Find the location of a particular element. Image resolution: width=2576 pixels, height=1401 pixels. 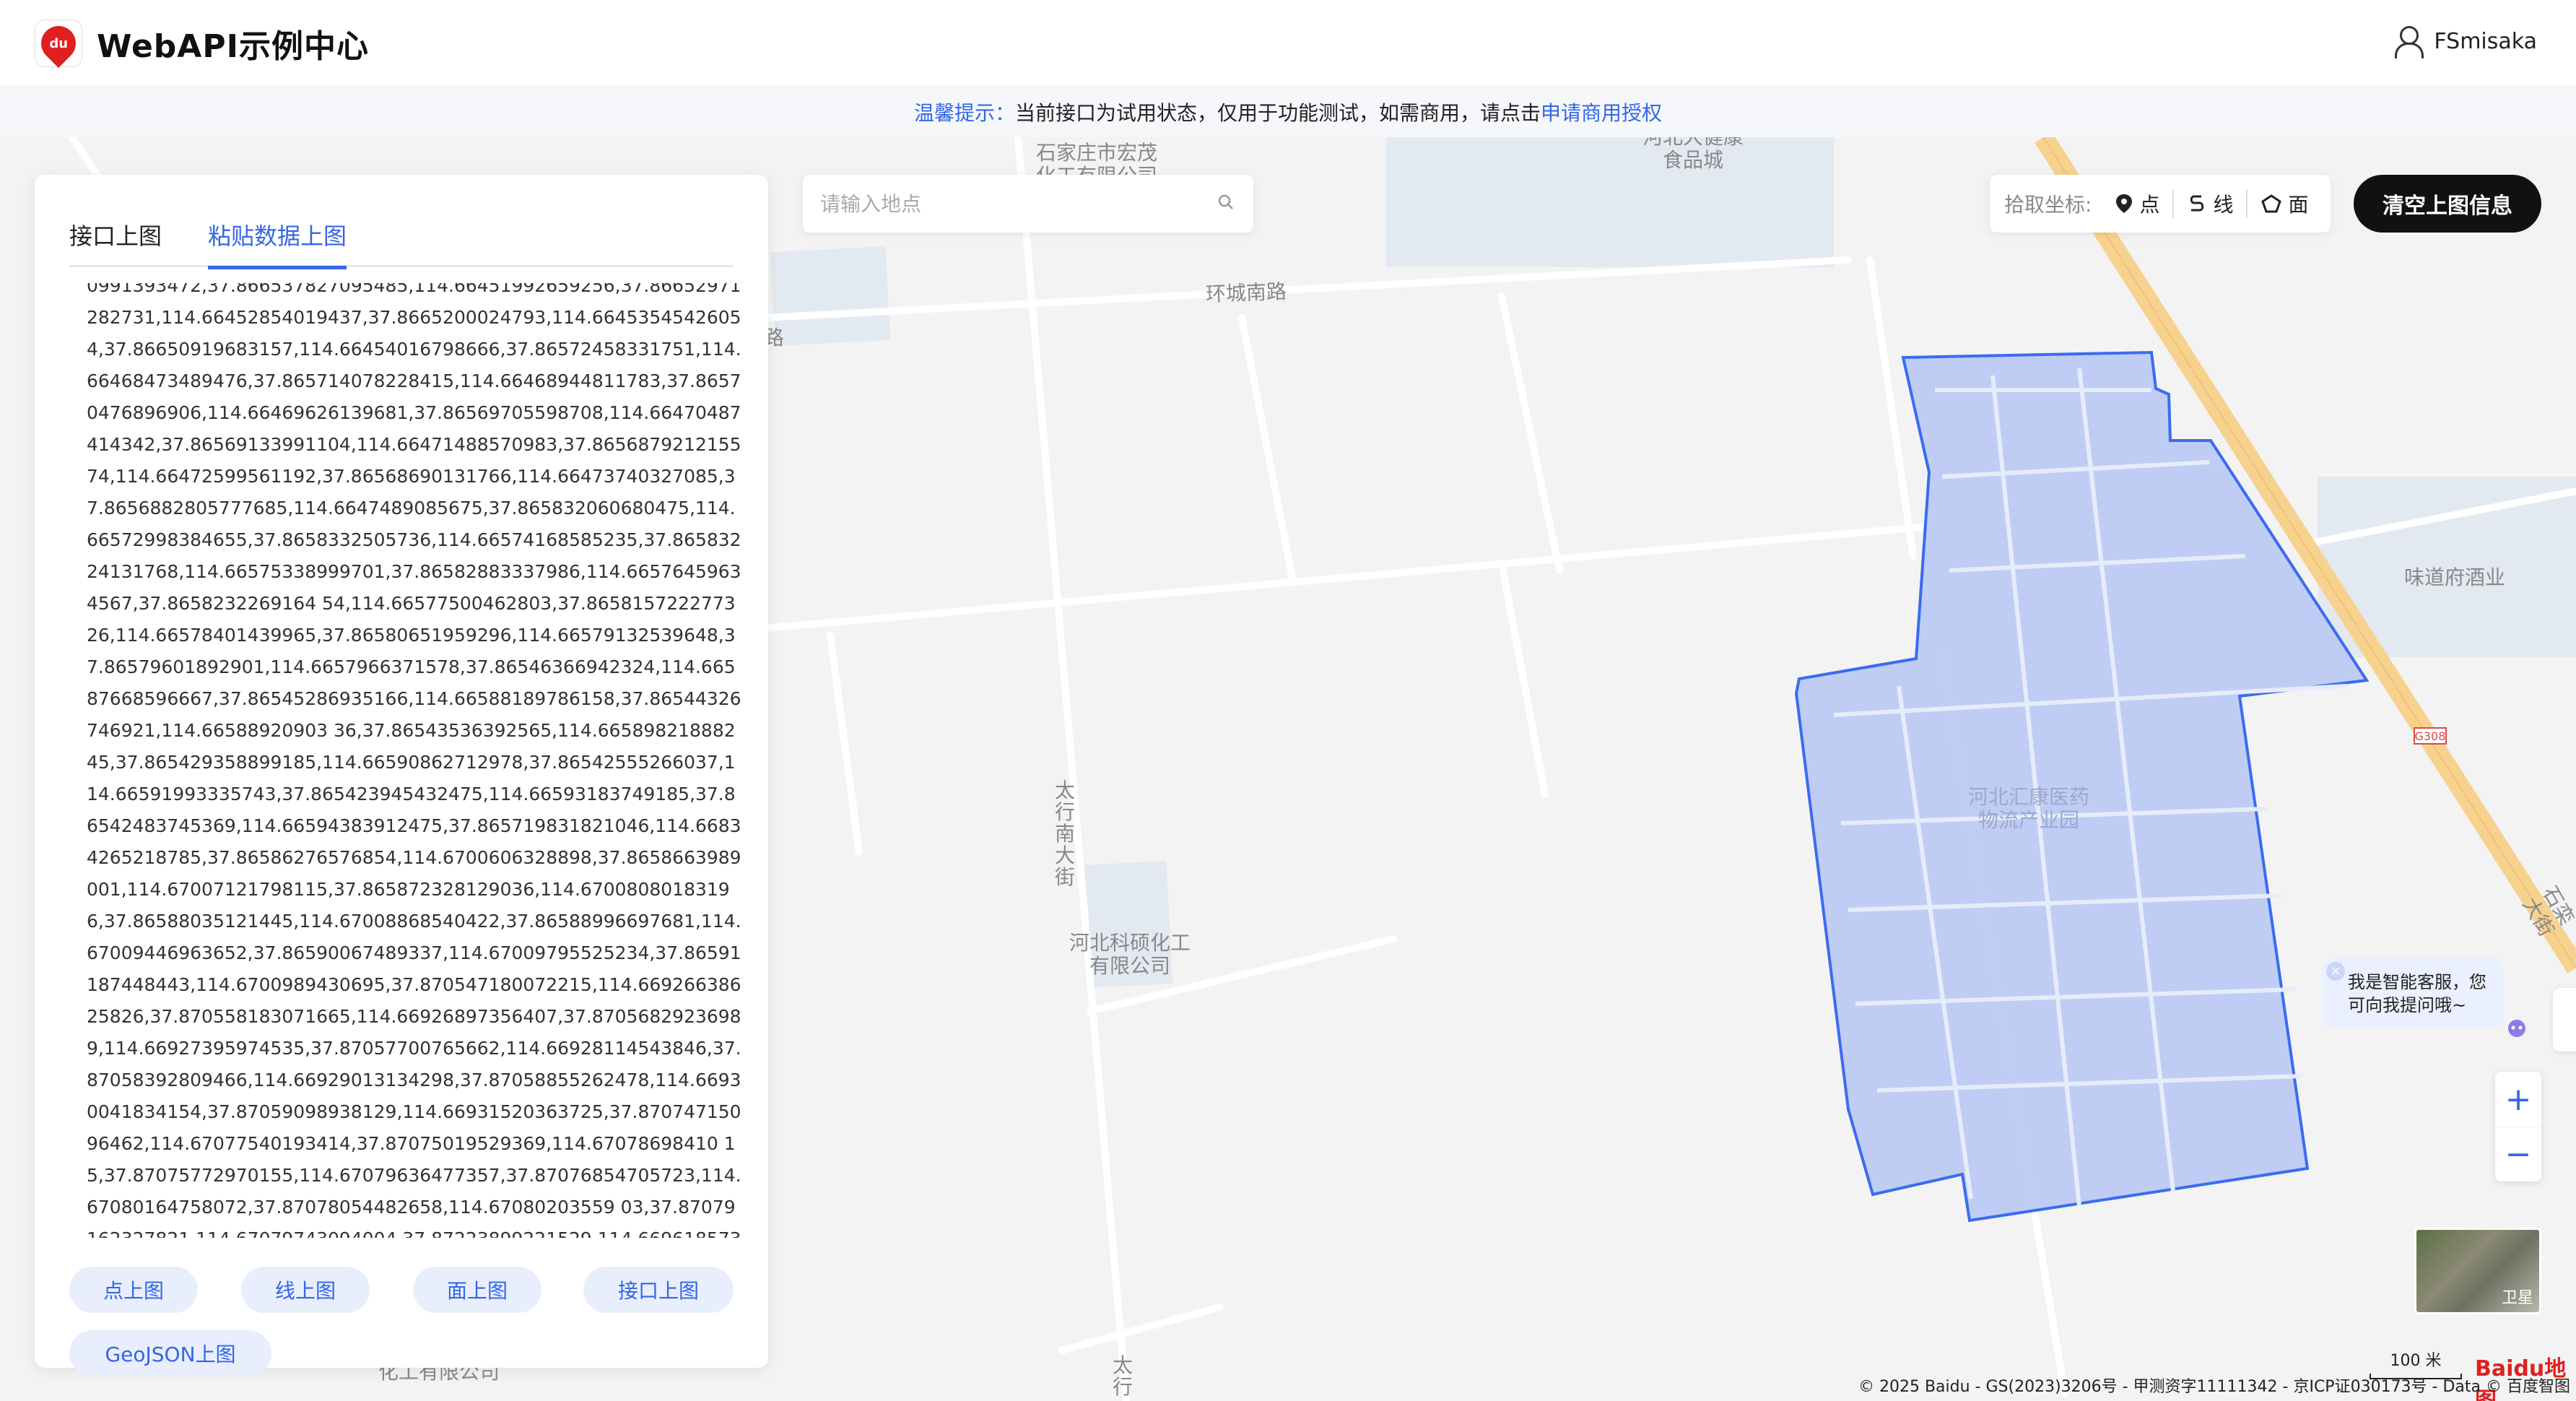

polygon-map-button: 面上图 is located at coordinates (477, 1290).